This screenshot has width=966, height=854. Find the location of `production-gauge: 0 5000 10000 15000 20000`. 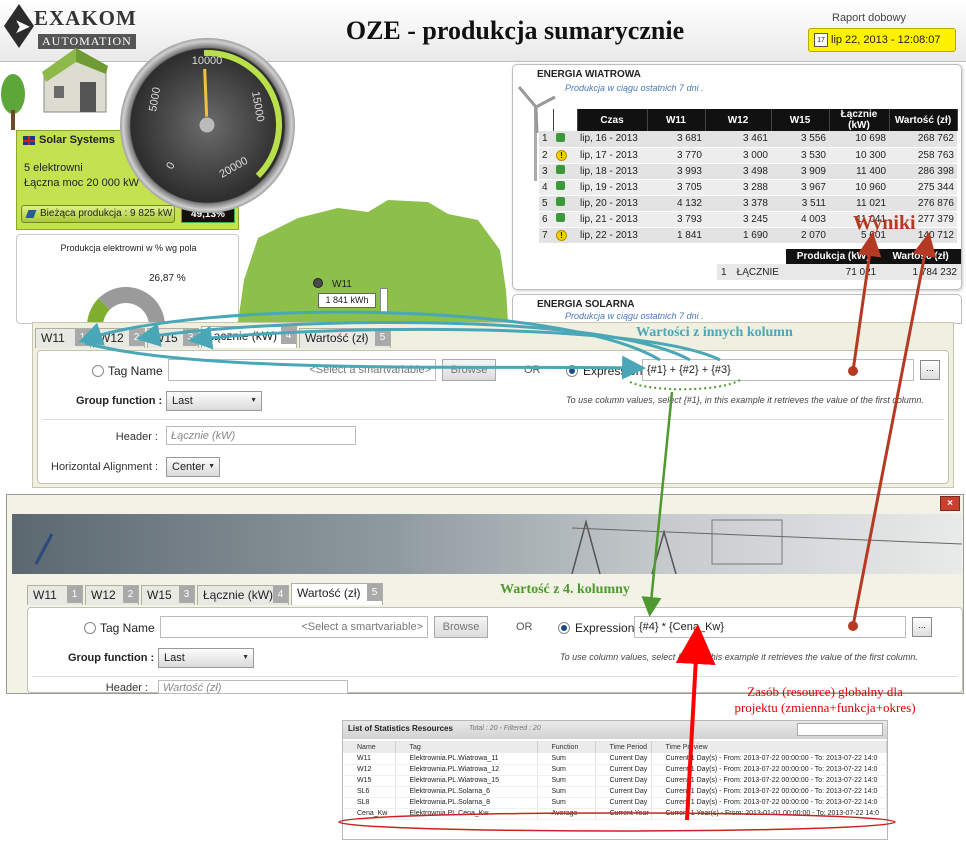

production-gauge: 0 5000 10000 15000 20000 is located at coordinates (207, 125).